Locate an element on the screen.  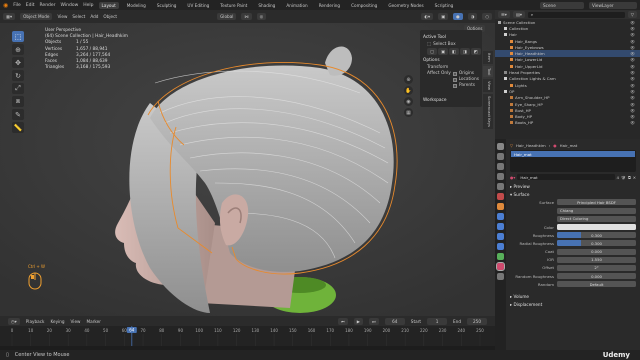
fake-user-icon: 🛡 is located at coordinates (623, 177).